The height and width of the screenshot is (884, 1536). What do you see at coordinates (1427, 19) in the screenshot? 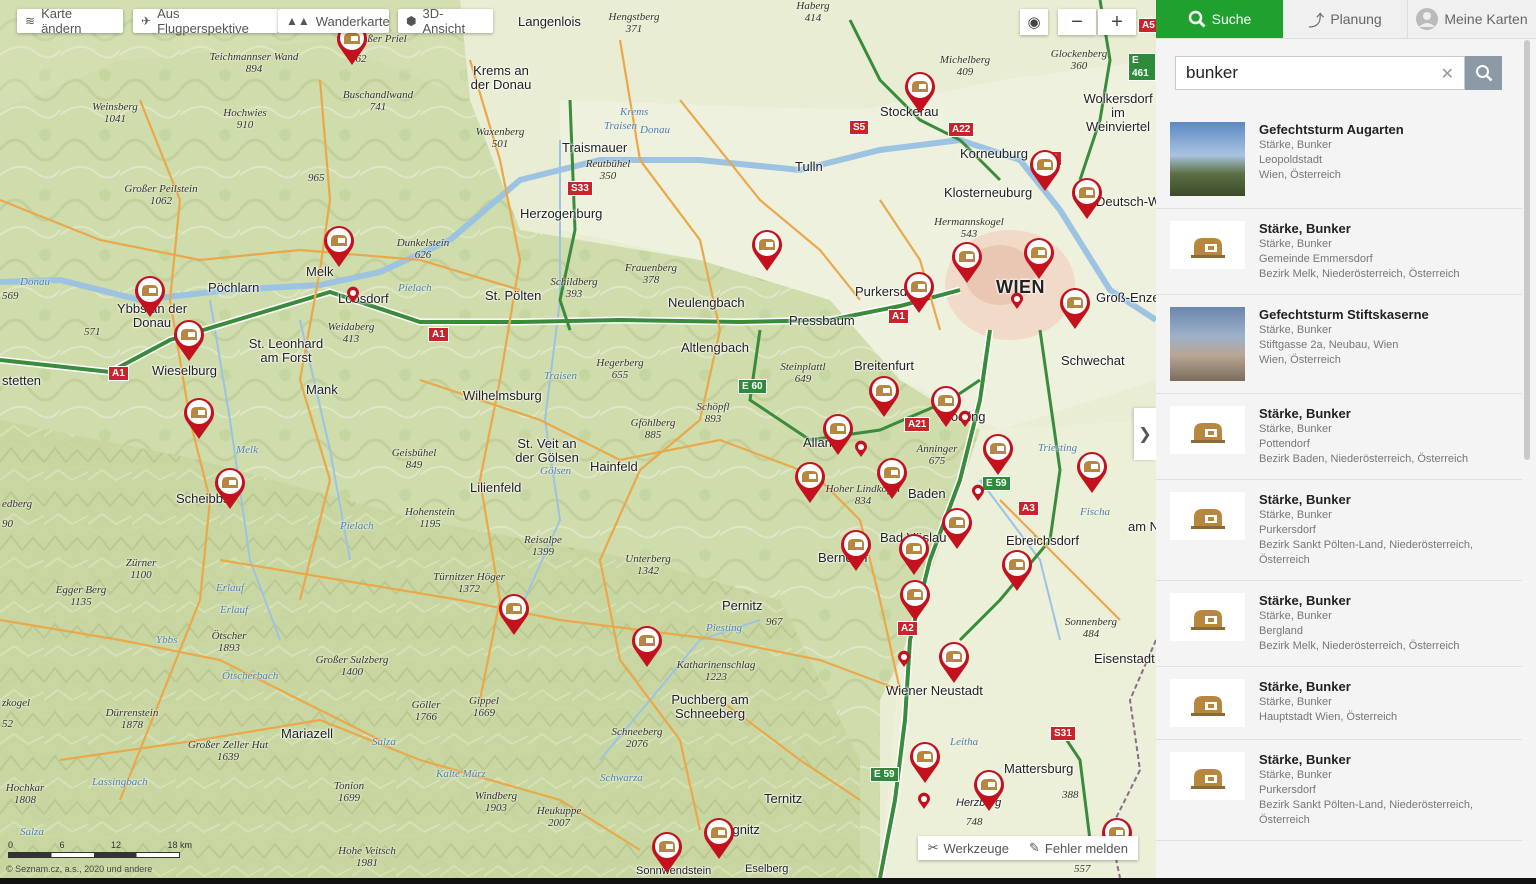
I see `user-avatar-icon` at bounding box center [1427, 19].